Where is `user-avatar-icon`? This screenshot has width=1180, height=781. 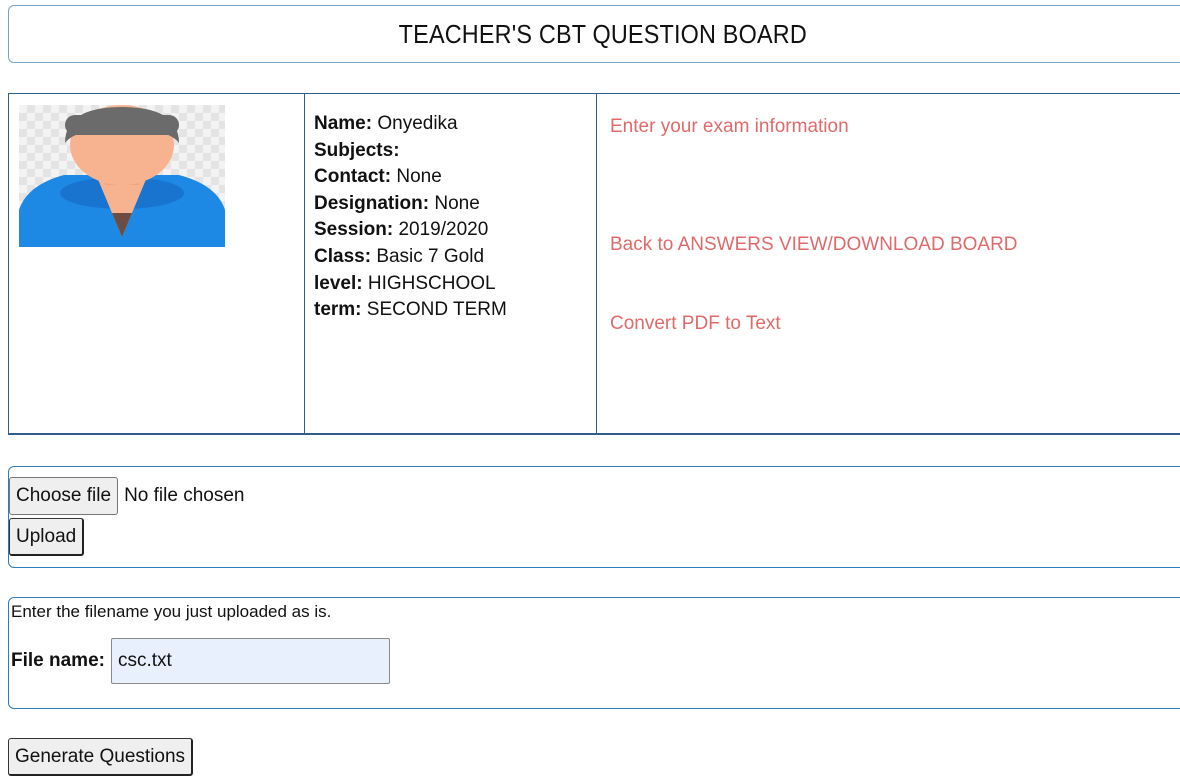 user-avatar-icon is located at coordinates (122, 176).